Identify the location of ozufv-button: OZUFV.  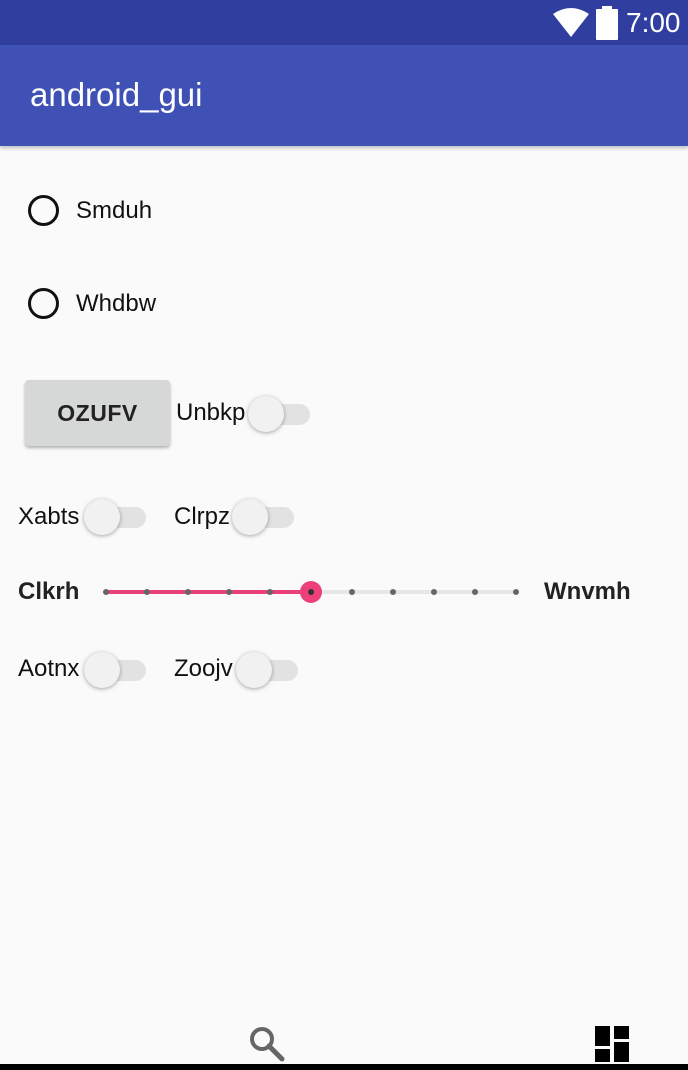
(97, 413).